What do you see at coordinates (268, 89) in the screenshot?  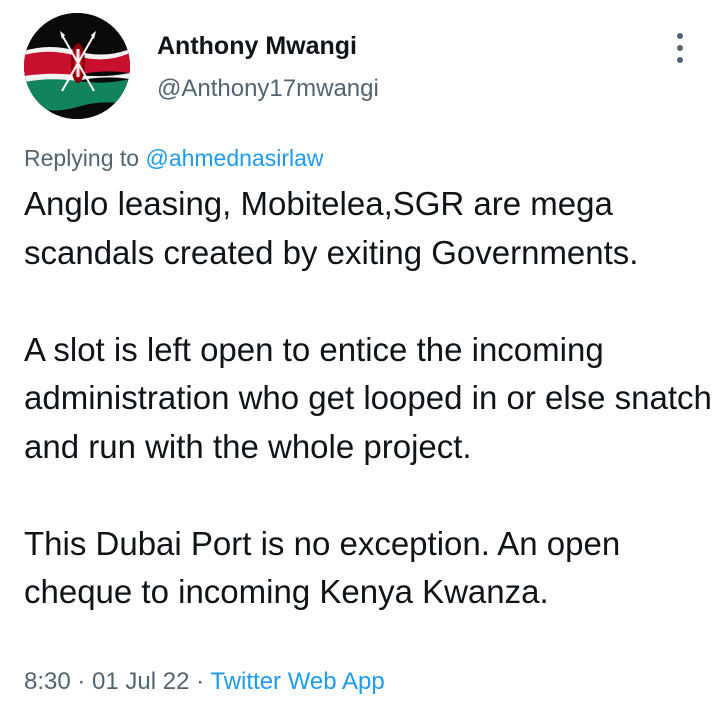 I see `author-handle: @Anthony17mwangi` at bounding box center [268, 89].